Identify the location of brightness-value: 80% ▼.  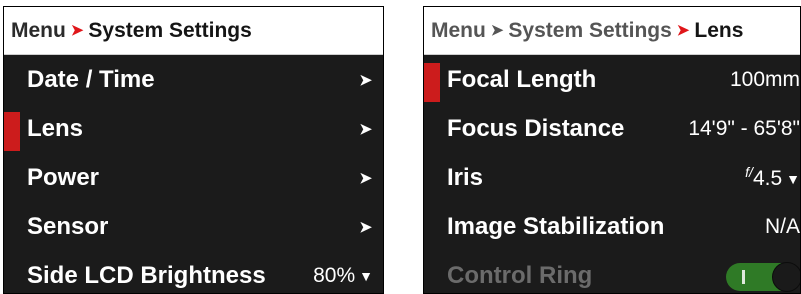
(343, 276).